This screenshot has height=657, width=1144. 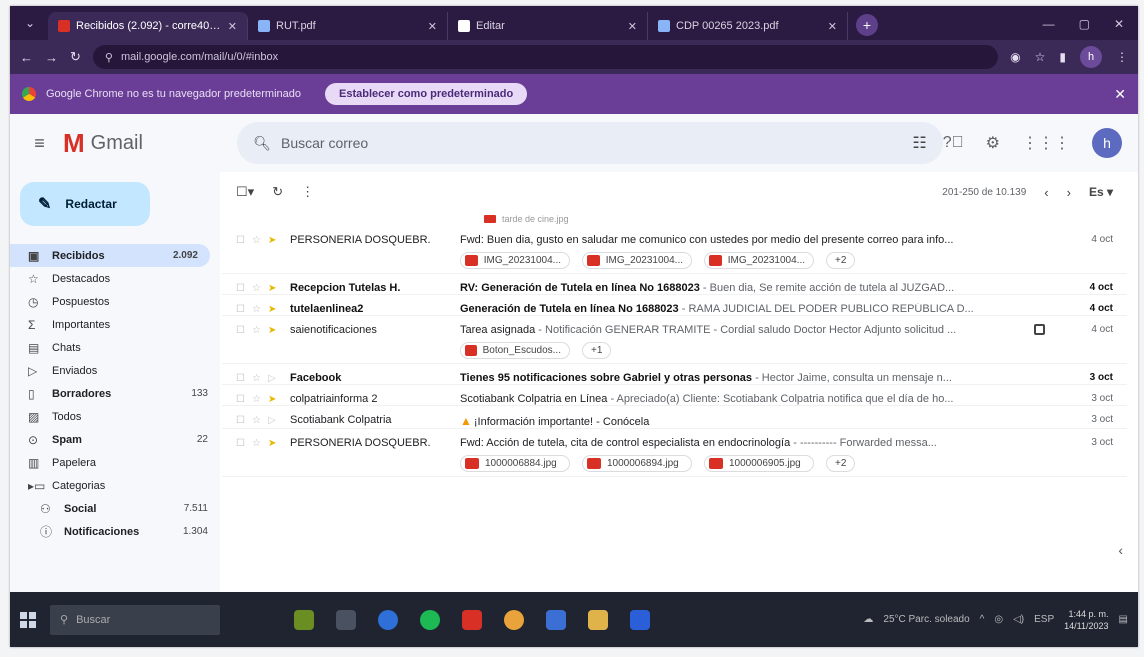 I want to click on sidebar-item-todos: ▨ Todos, so click(x=115, y=416).